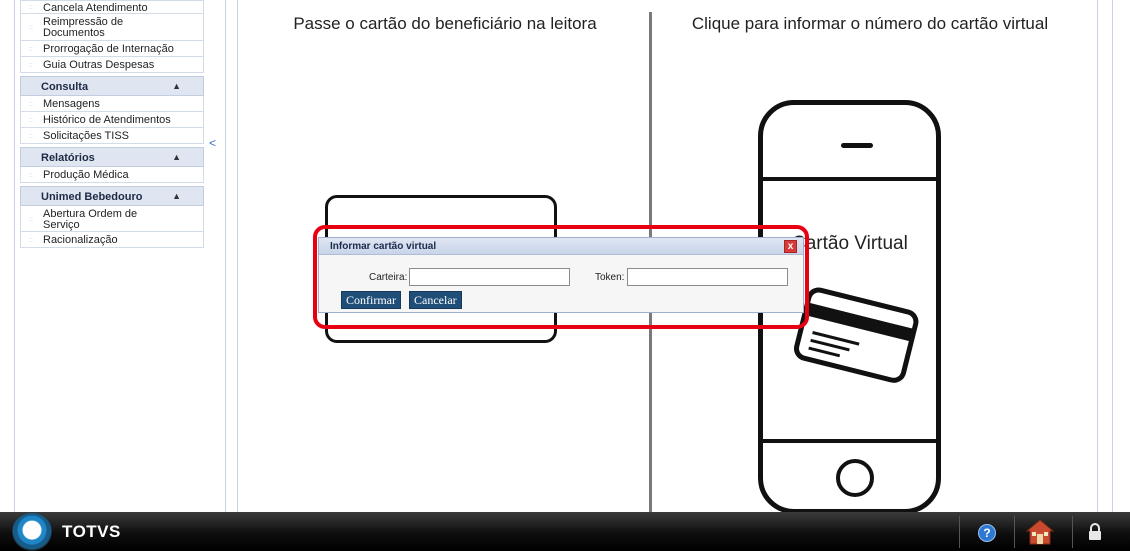  I want to click on frame-line-content, so click(237, 256).